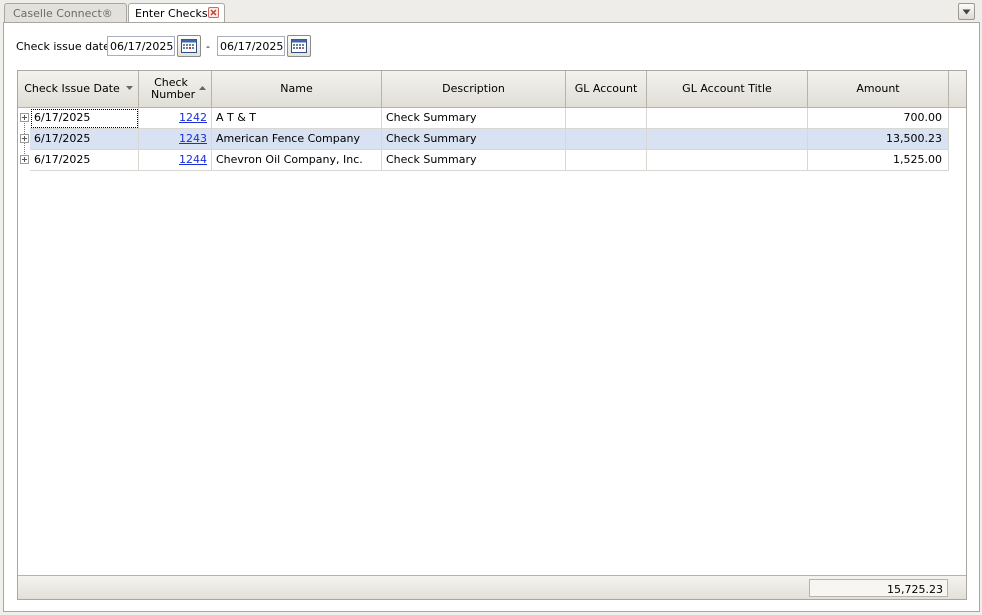 This screenshot has height=615, width=982. What do you see at coordinates (606, 89) in the screenshot?
I see `column-header-gl-account: GL Account` at bounding box center [606, 89].